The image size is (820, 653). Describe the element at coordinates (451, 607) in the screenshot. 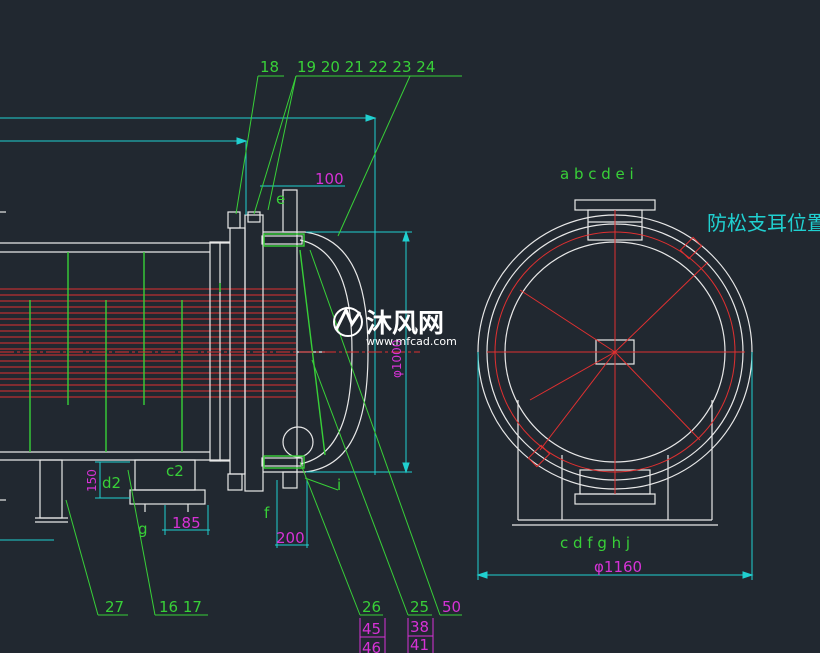

I see `balloon-50: 50` at that location.